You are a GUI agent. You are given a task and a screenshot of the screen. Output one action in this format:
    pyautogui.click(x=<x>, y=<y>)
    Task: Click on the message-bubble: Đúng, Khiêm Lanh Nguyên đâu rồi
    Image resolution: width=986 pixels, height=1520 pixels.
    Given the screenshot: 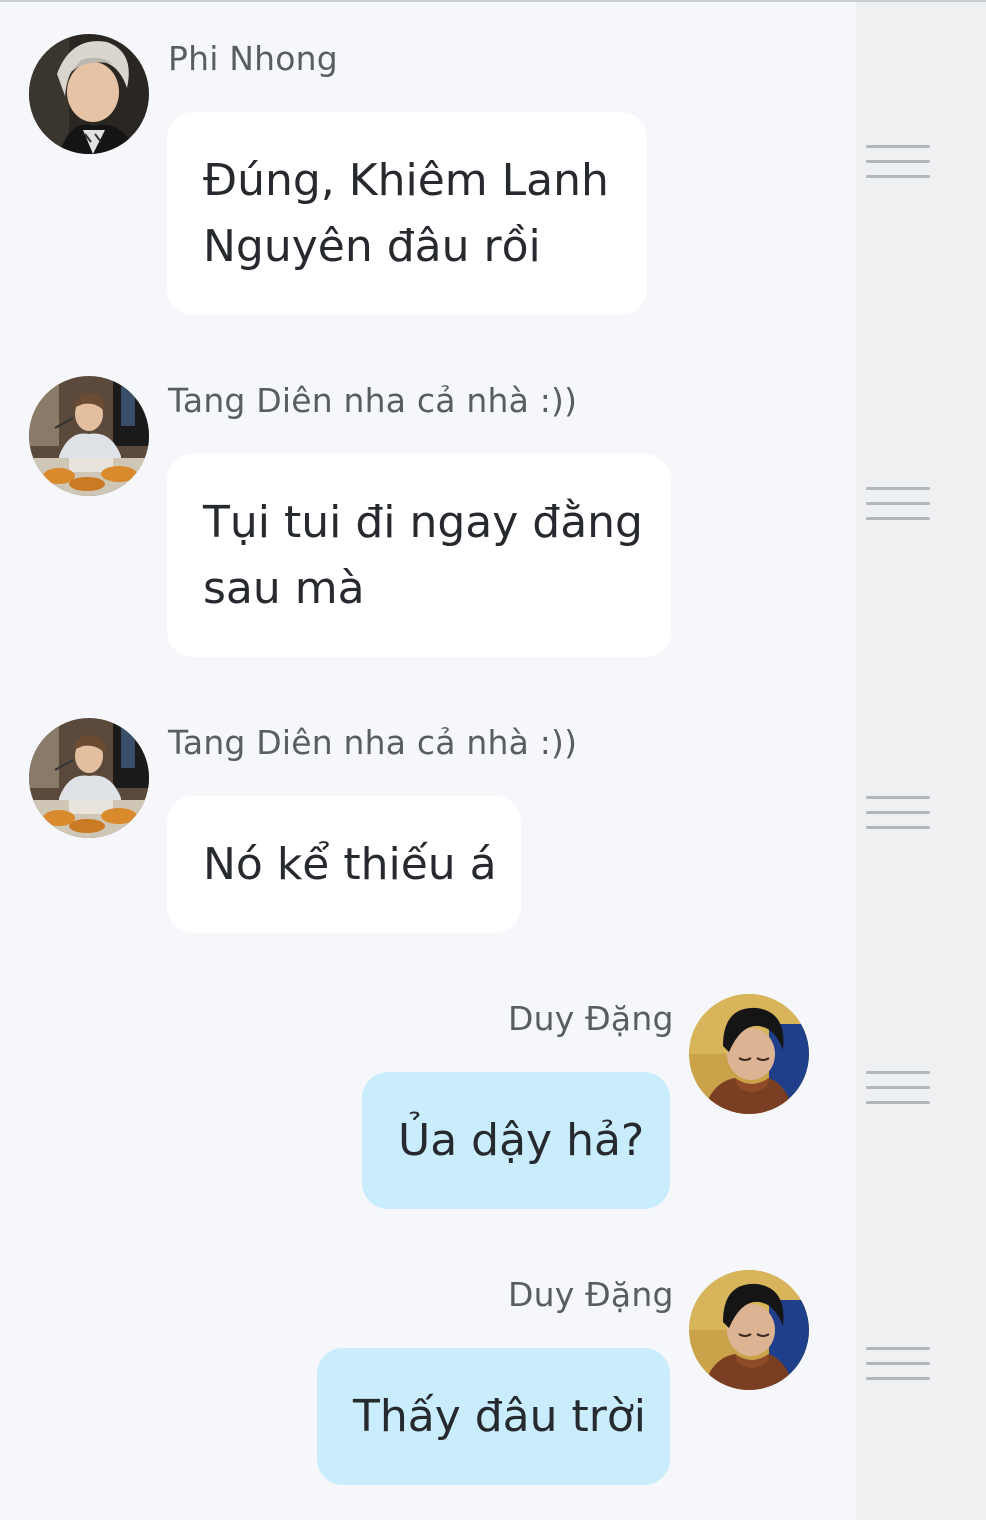 What is the action you would take?
    pyautogui.click(x=407, y=213)
    